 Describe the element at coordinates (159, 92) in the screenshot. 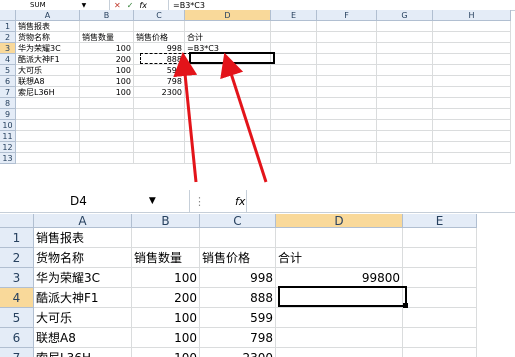

I see `cell-c7: 2300` at that location.